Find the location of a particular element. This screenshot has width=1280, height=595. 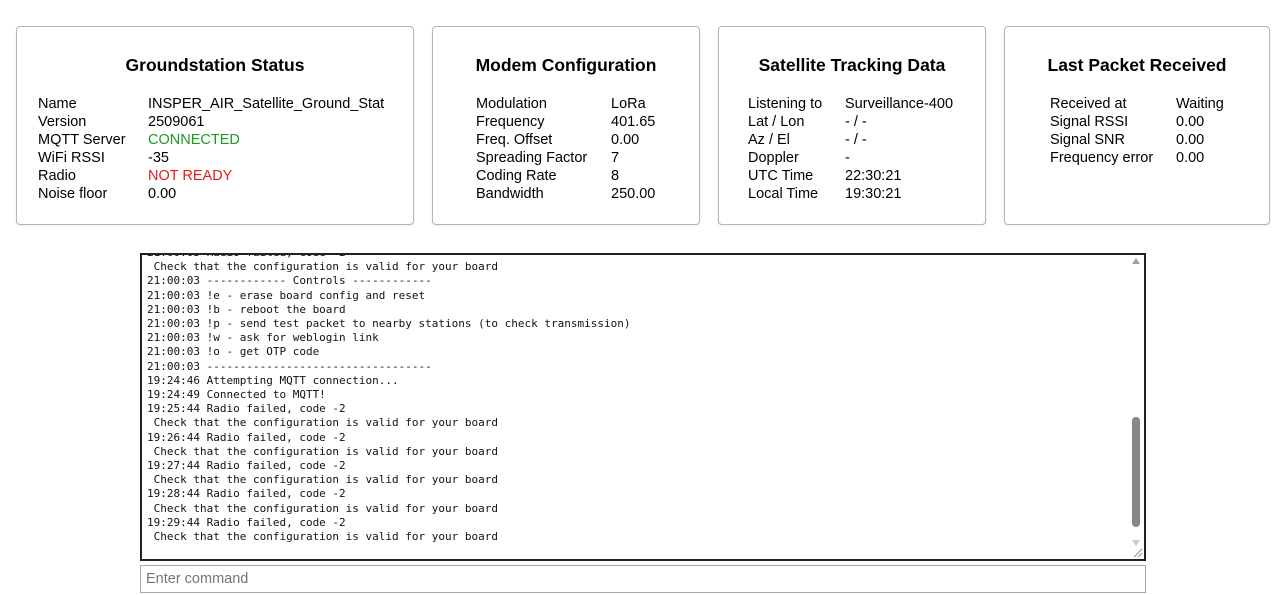

gs-row-noise: Noise floor 0.00 is located at coordinates (215, 194).